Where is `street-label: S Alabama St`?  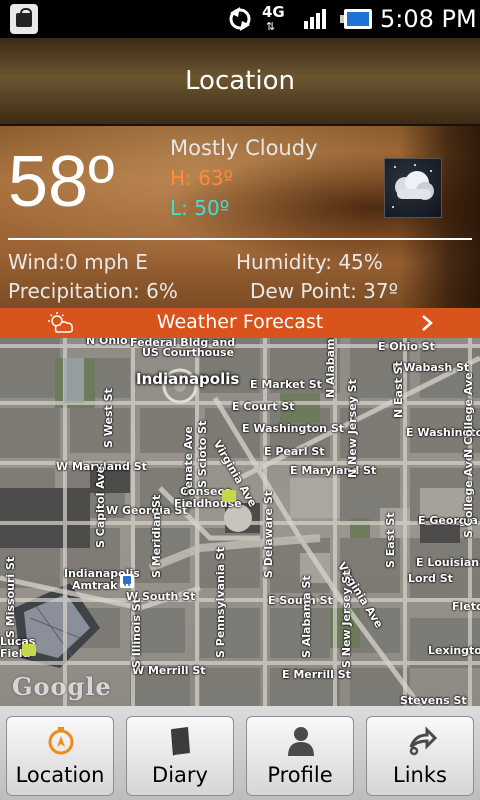
street-label: S Alabama St is located at coordinates (306, 616).